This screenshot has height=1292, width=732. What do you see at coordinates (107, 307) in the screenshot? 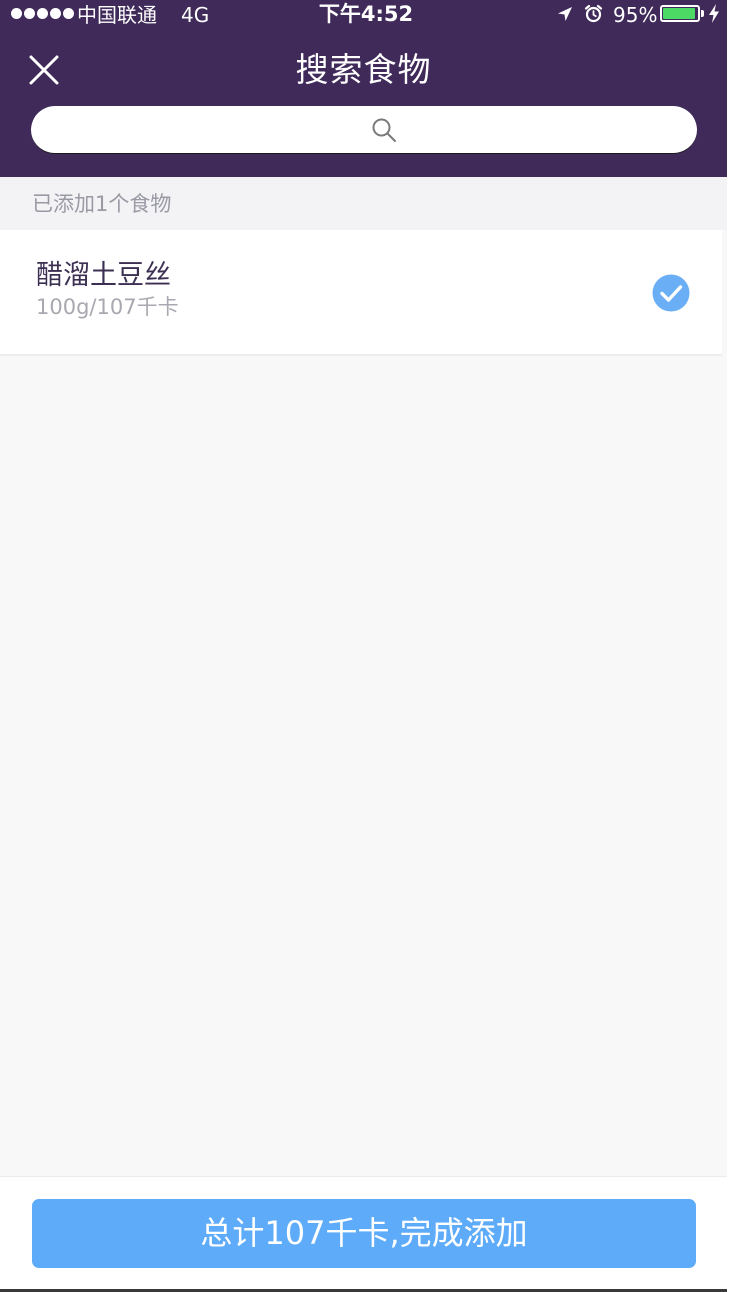
I see `food-calories: 100g/107千卡` at bounding box center [107, 307].